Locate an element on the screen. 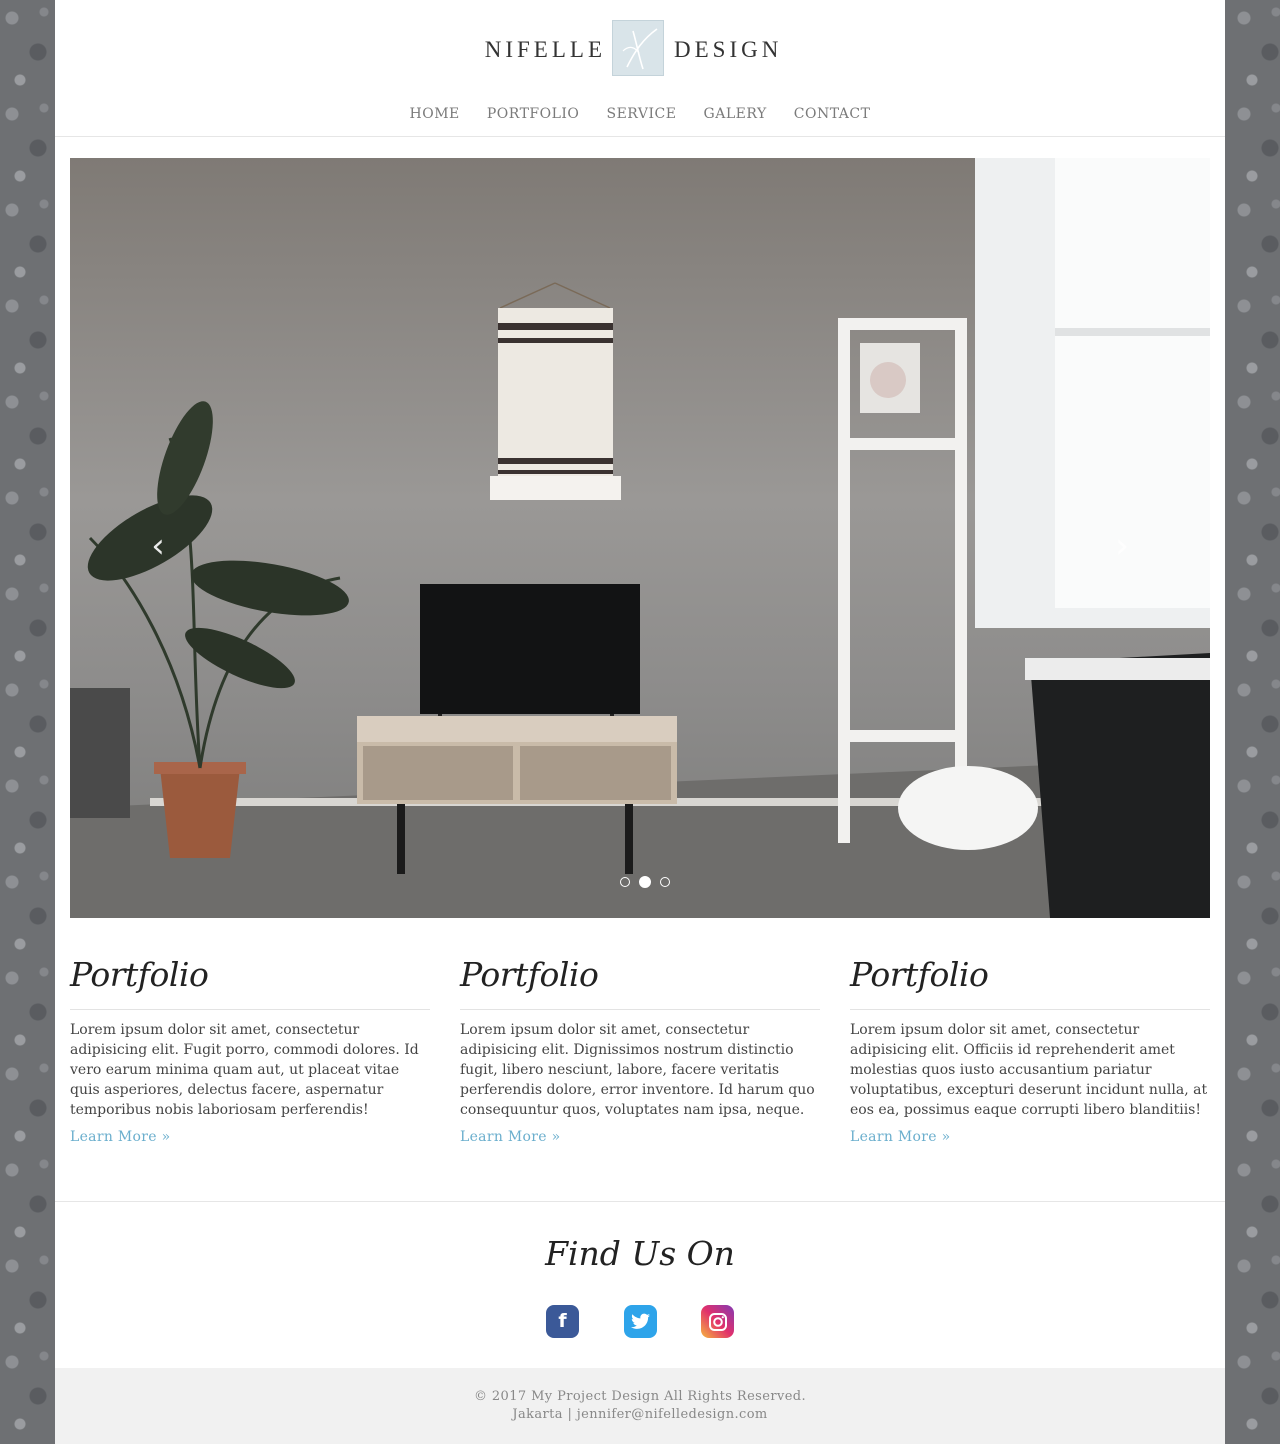 This screenshot has width=1280, height=1444. site-logo: NIFELLE DESIGN is located at coordinates (640, 48).